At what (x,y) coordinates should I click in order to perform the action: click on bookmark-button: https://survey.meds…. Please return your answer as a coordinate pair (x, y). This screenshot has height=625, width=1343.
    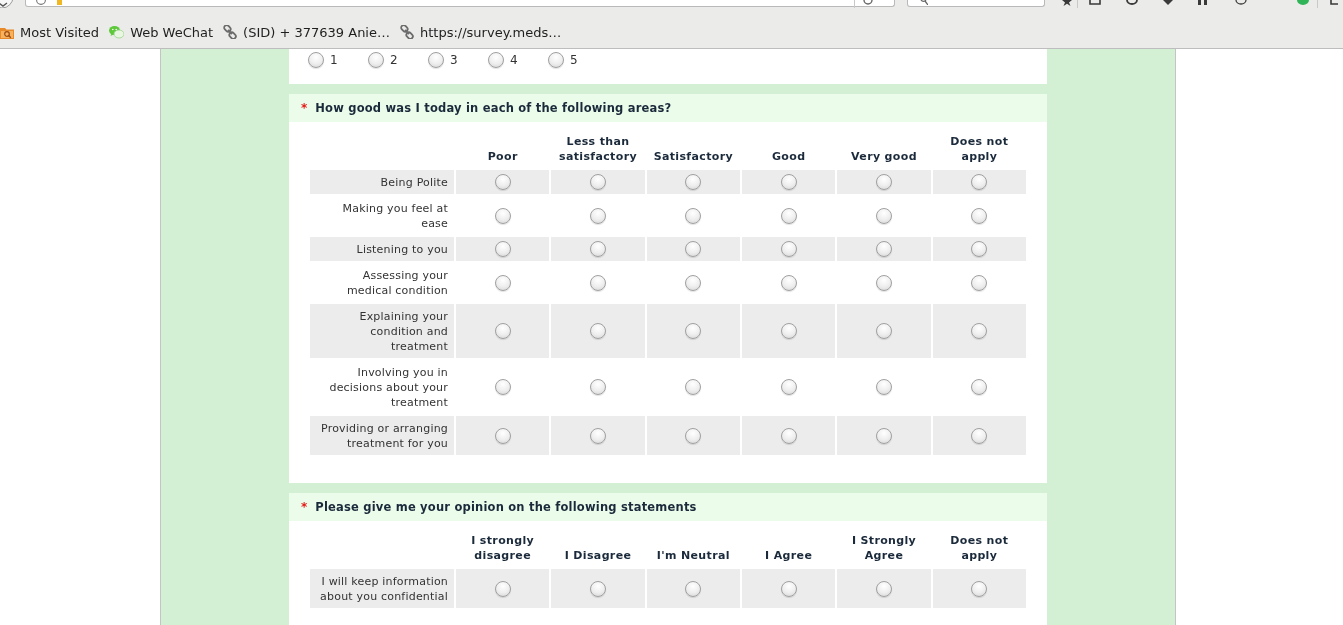
    Looking at the image, I should click on (481, 32).